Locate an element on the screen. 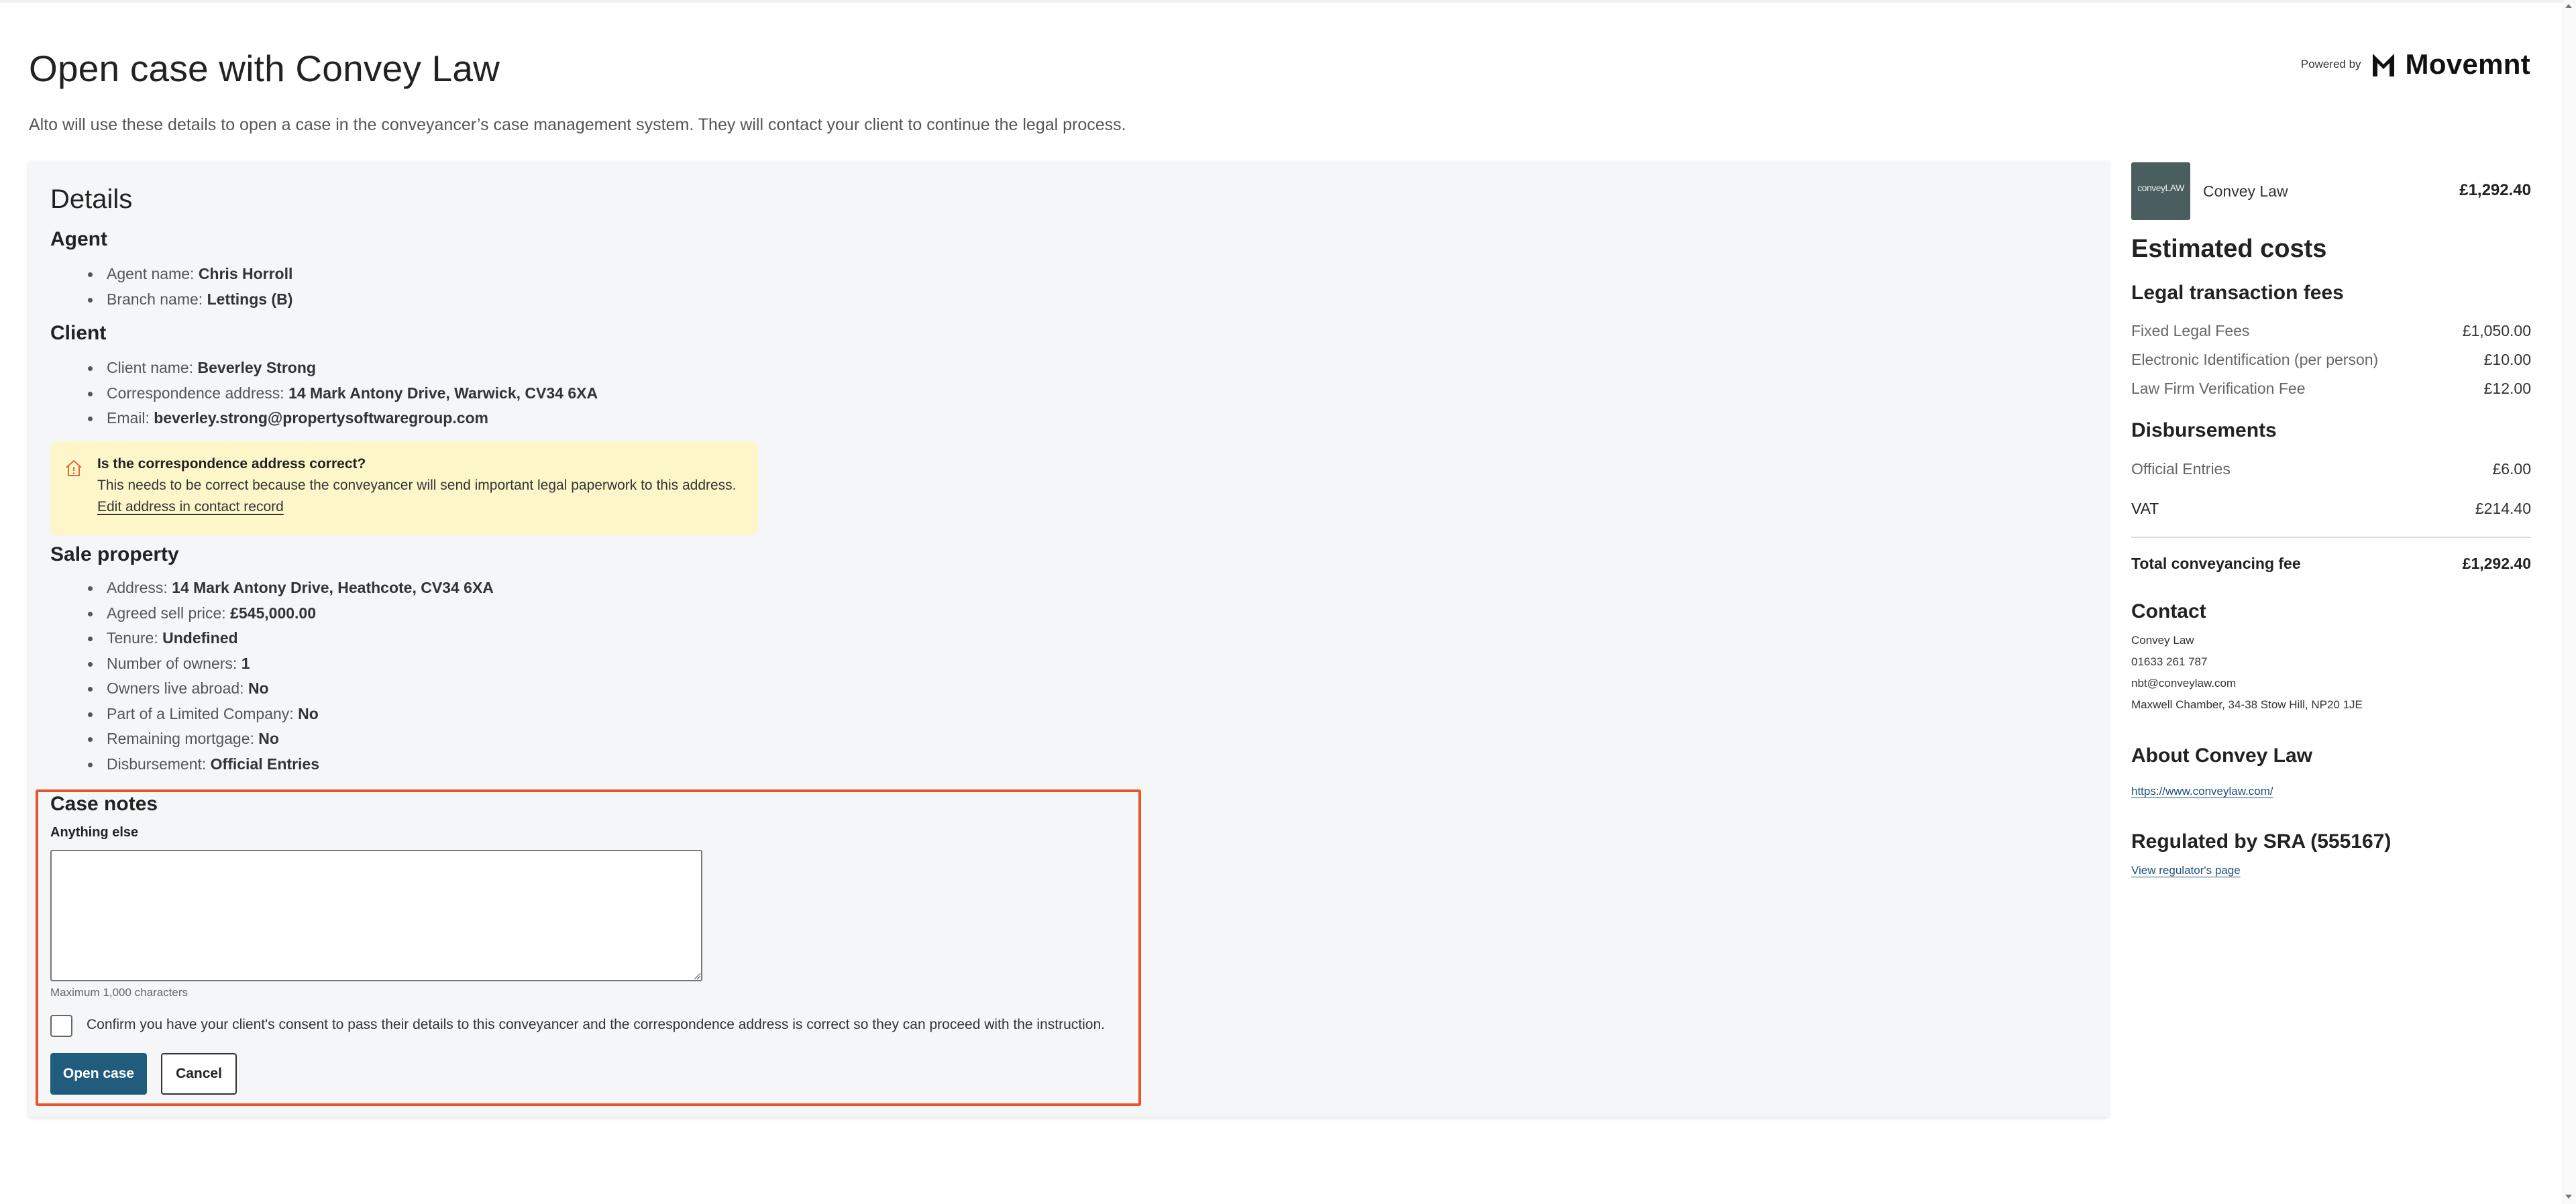 This screenshot has width=2576, height=1204. convey-law-logo: conveyLAW is located at coordinates (2160, 191).